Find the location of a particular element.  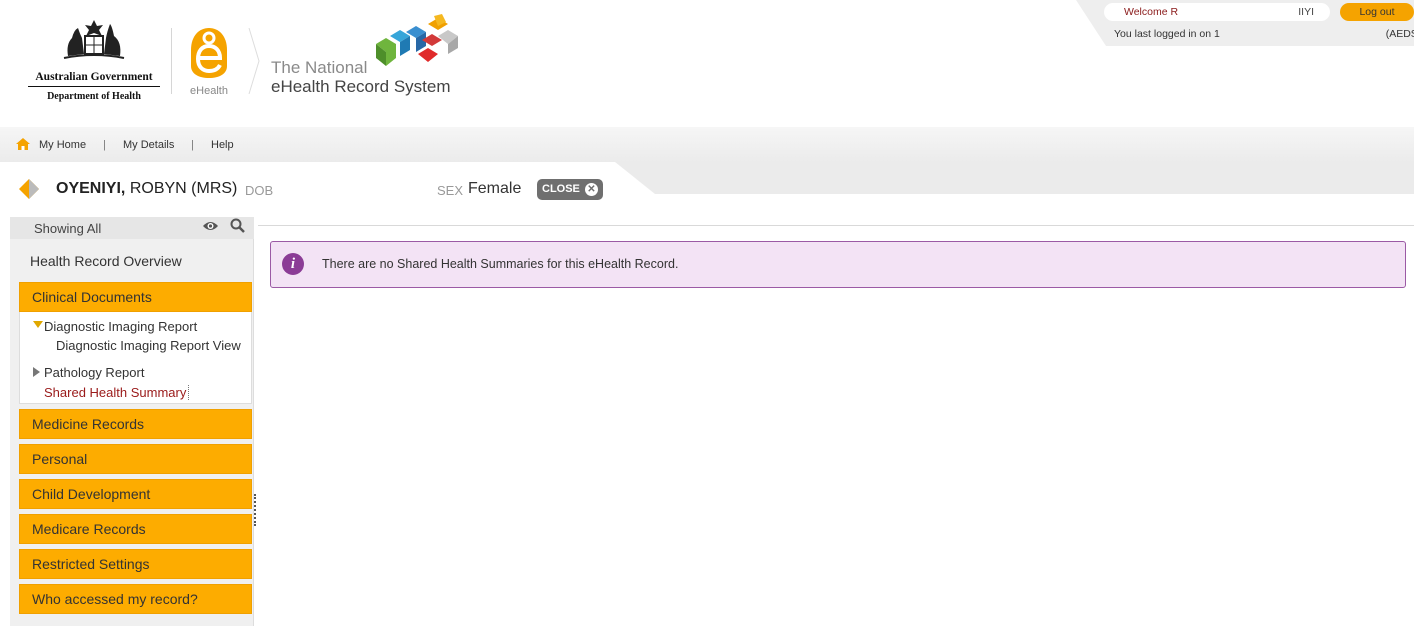

sidebar-item-child-development: Child Development is located at coordinates (135, 494).